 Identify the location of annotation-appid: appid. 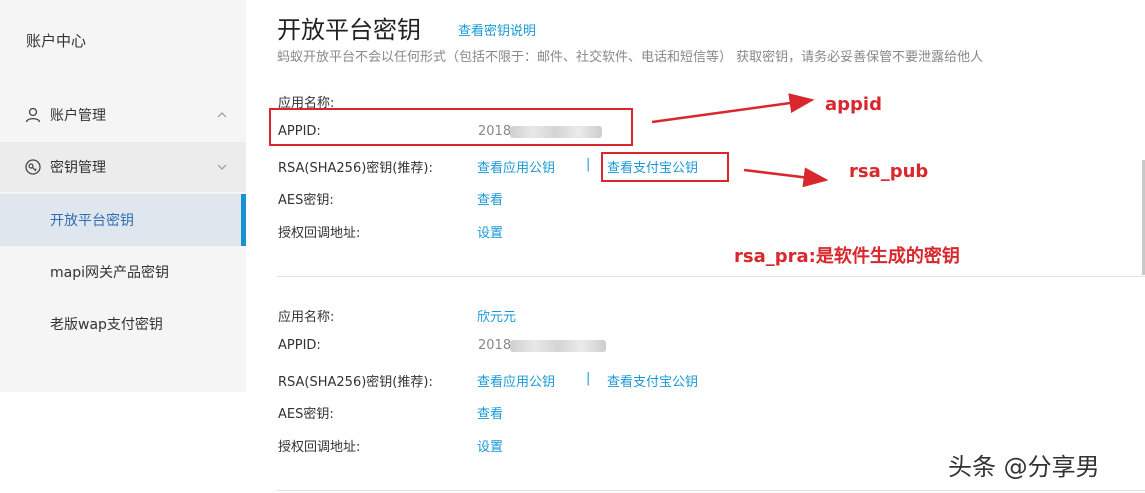
(853, 104).